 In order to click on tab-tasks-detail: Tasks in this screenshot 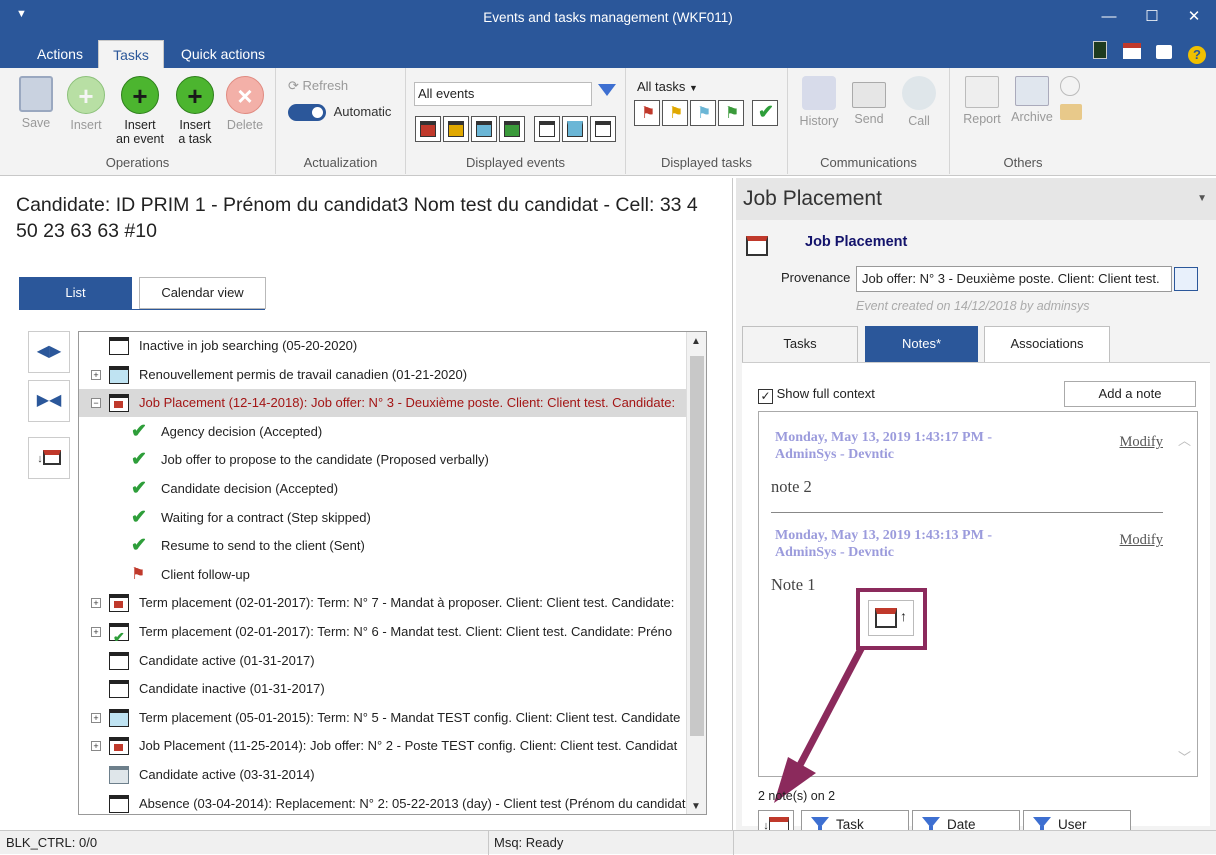, I will do `click(800, 344)`.